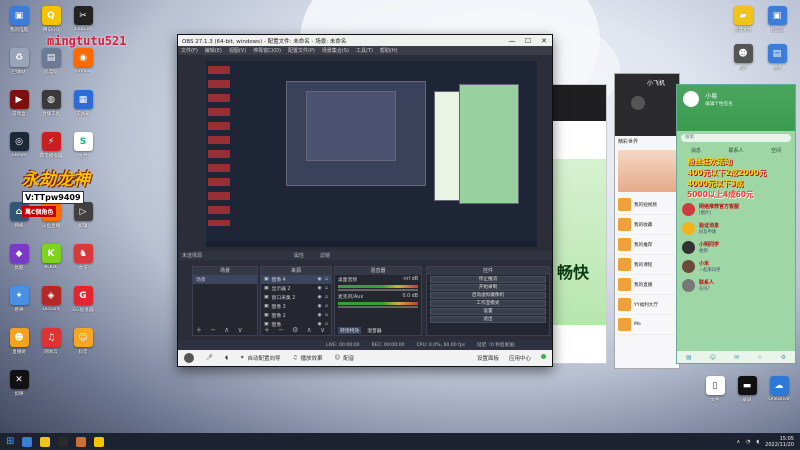 This screenshot has width=800, height=450. I want to click on desktop-icon: ◎ Steam, so click(19, 145).